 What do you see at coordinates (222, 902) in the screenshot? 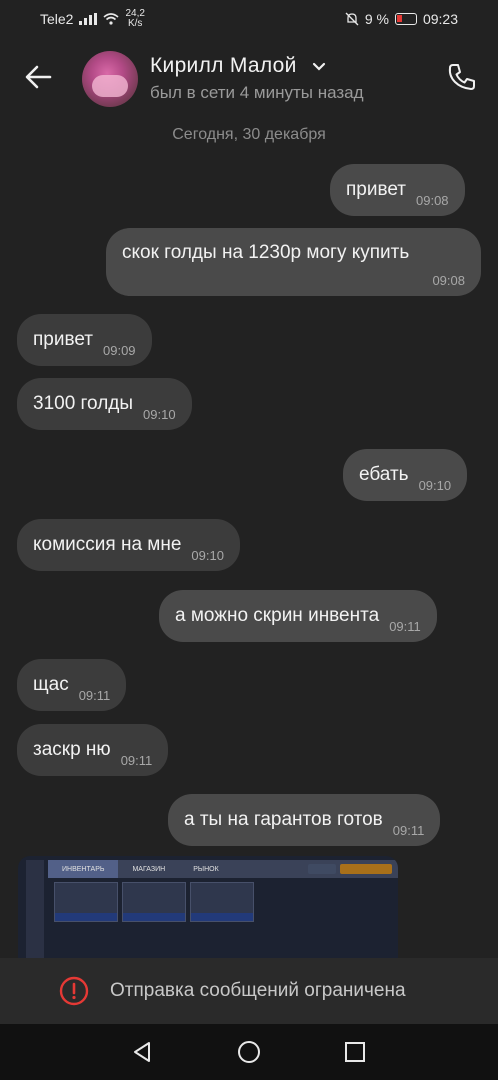
I see `game-item-sticker` at bounding box center [222, 902].